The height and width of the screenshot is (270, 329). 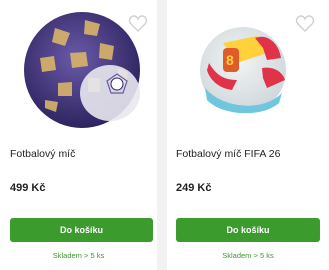 What do you see at coordinates (230, 60) in the screenshot?
I see `svg-text: 8` at bounding box center [230, 60].